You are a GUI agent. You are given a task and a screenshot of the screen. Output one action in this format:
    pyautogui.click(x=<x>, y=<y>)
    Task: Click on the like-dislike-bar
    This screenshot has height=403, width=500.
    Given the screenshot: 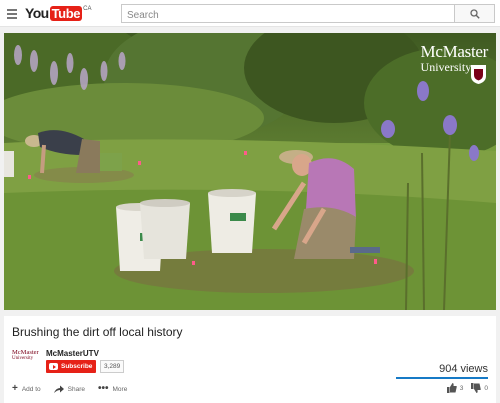 What is the action you would take?
    pyautogui.click(x=442, y=378)
    